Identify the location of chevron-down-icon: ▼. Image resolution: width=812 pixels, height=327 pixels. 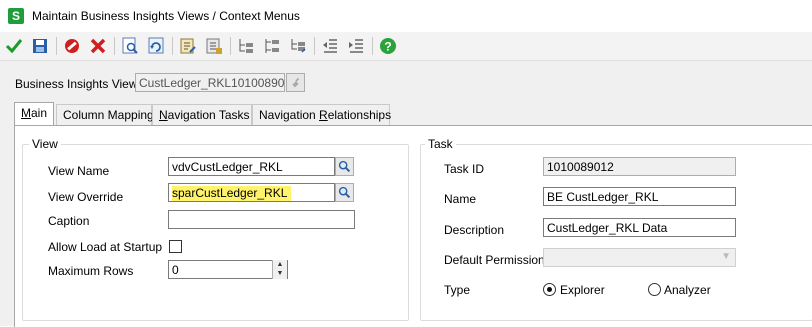
(726, 256).